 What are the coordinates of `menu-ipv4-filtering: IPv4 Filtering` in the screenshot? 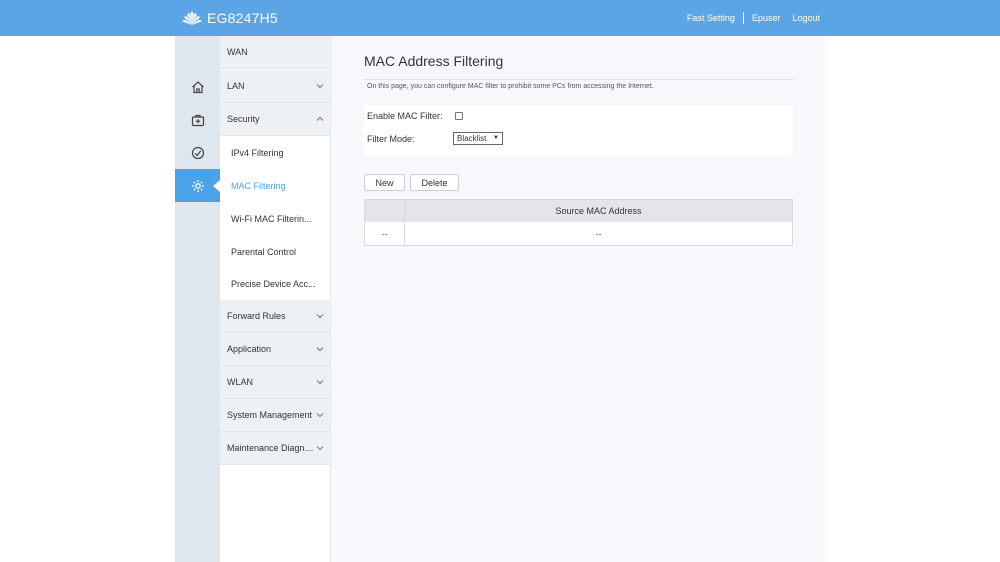 It's located at (275, 152).